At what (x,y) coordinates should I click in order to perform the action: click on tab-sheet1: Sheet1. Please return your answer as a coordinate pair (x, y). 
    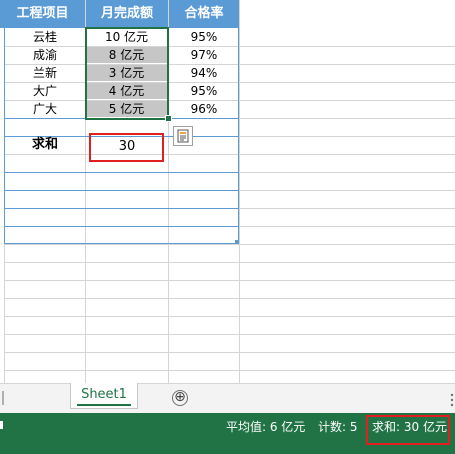
    Looking at the image, I should click on (104, 396).